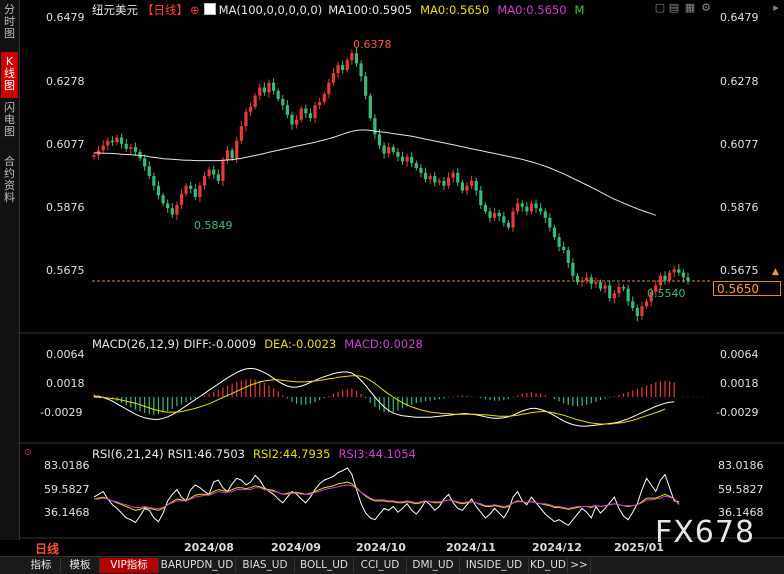 This screenshot has width=784, height=574. Describe the element at coordinates (579, 565) in the screenshot. I see `tab-more: >>` at that location.